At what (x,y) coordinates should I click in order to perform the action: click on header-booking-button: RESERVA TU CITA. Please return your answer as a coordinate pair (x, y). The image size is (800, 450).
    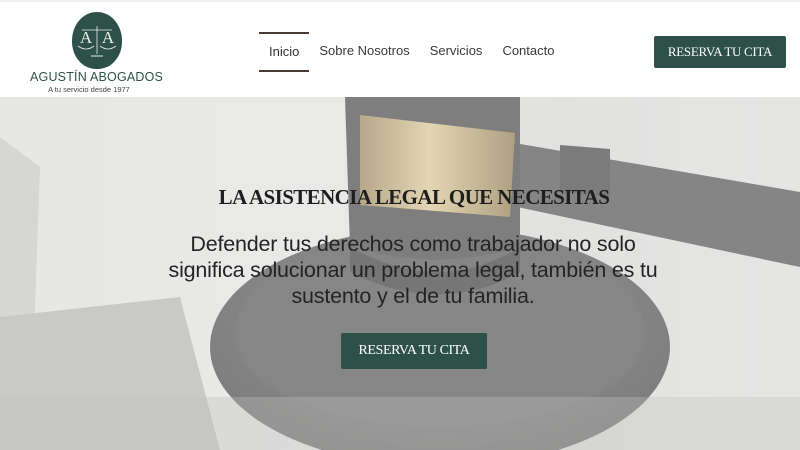
    Looking at the image, I should click on (720, 52).